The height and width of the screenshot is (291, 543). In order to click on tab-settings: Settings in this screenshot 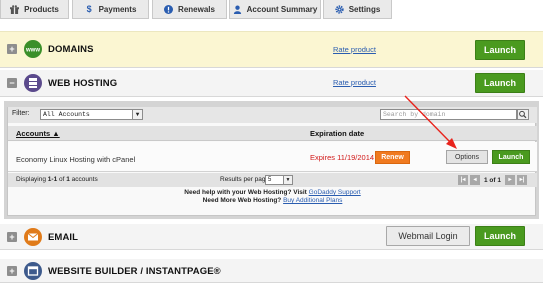, I will do `click(357, 9)`.